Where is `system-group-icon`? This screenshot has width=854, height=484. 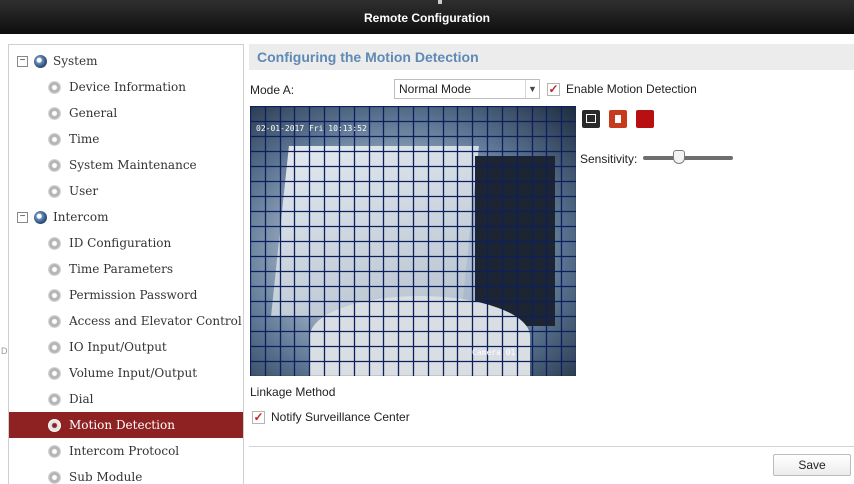 system-group-icon is located at coordinates (40, 61).